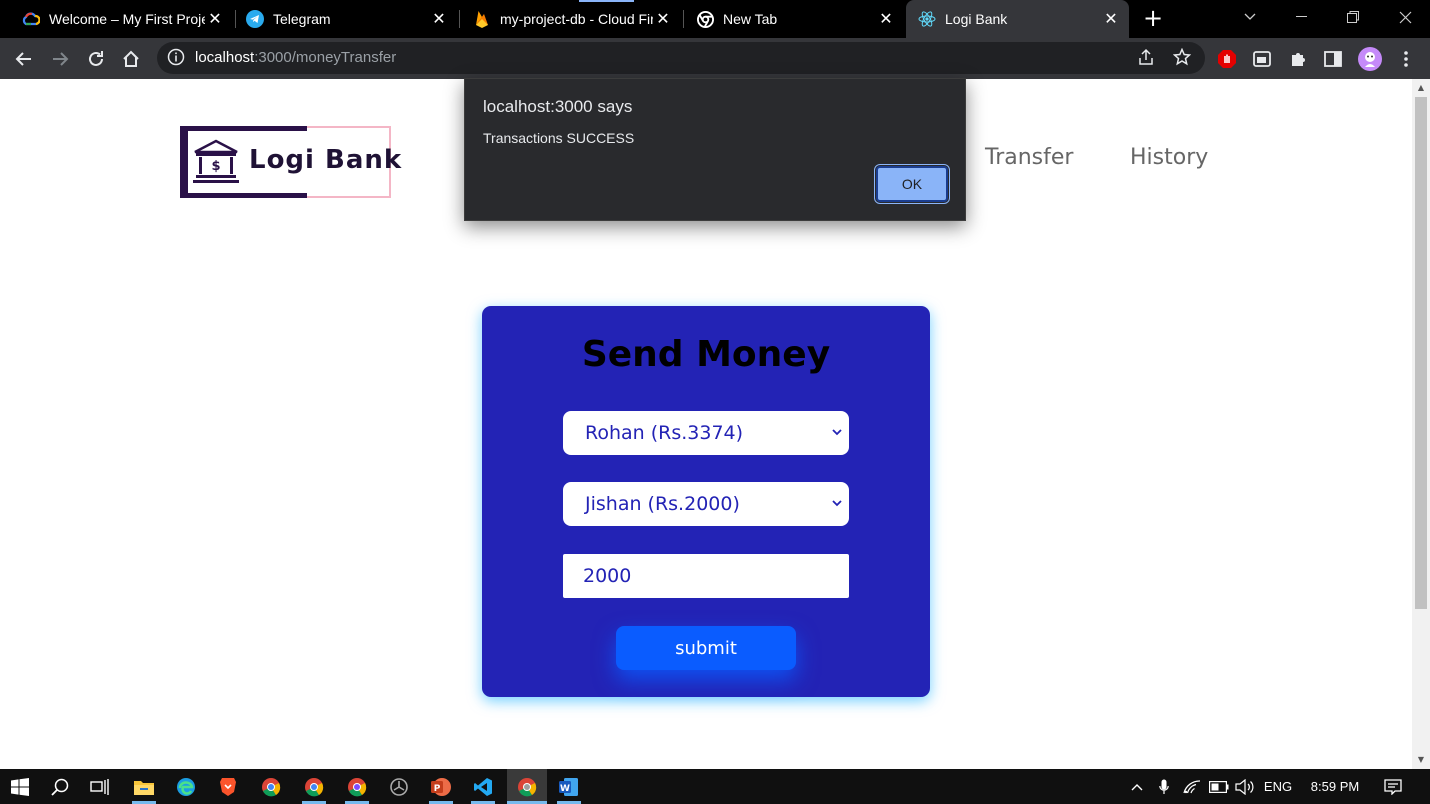 This screenshot has height=804, width=1430. What do you see at coordinates (20, 786) in the screenshot?
I see `start-button` at bounding box center [20, 786].